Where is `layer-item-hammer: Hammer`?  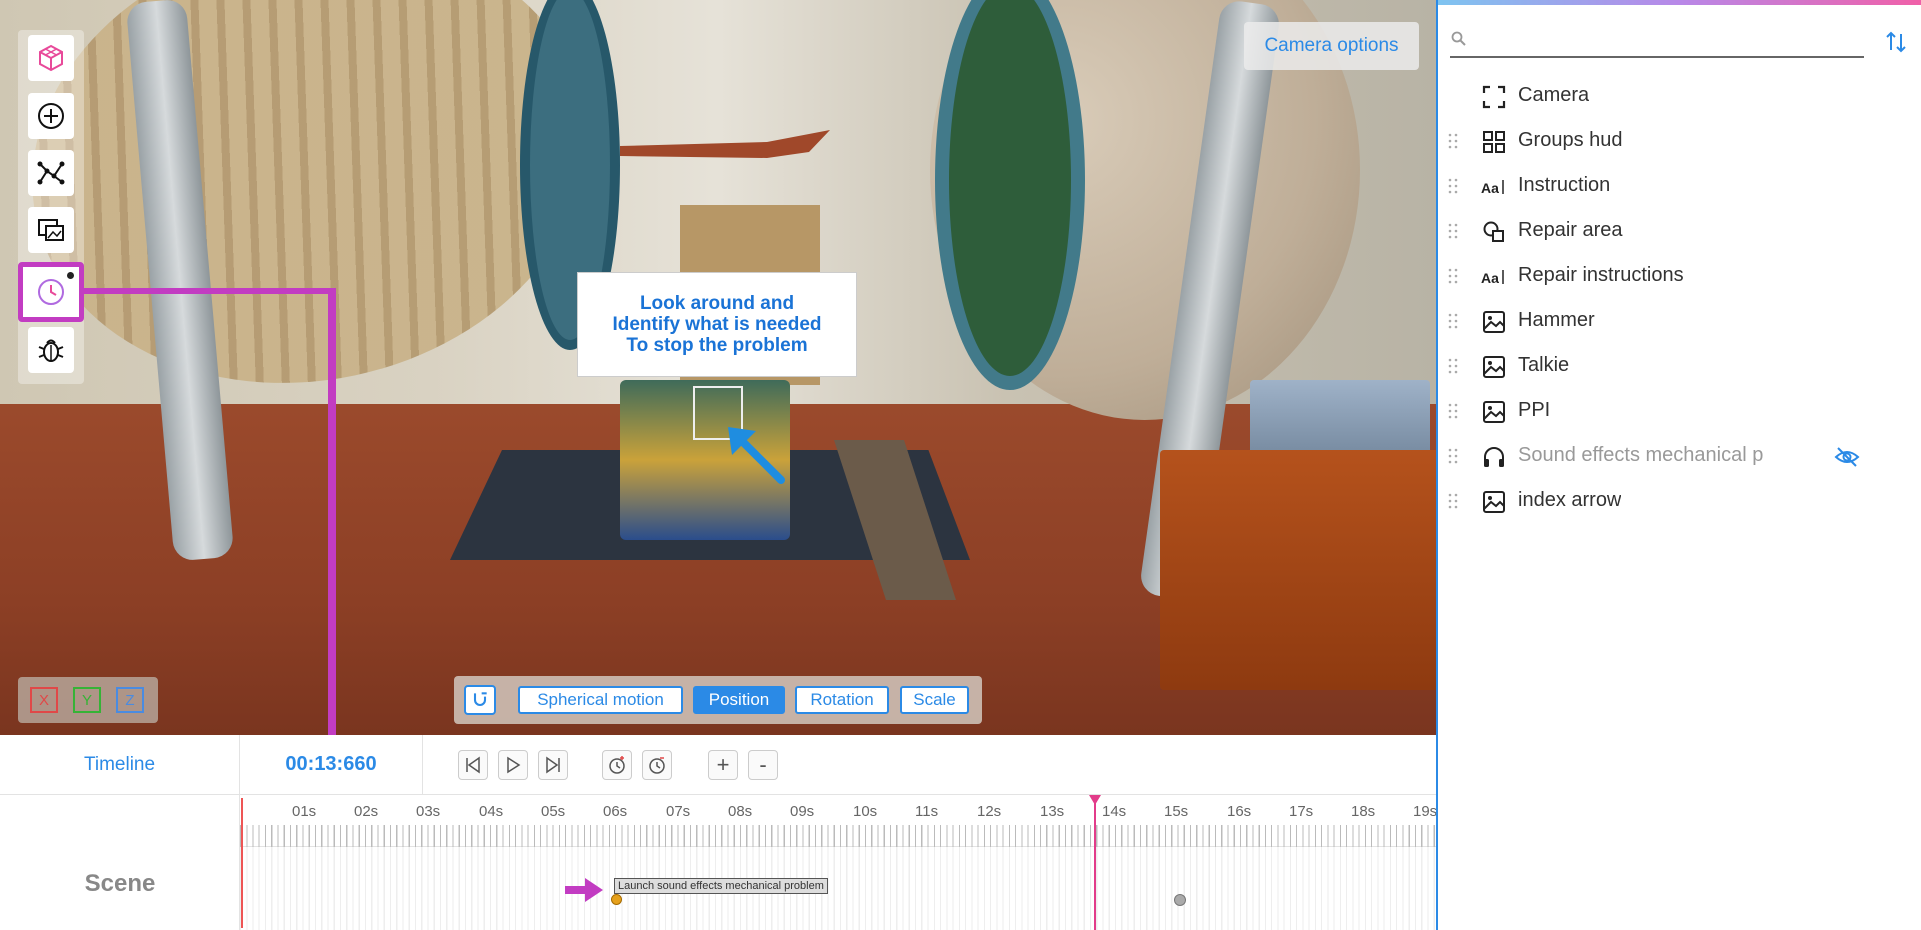
layer-item-hammer: Hammer is located at coordinates (1679, 321).